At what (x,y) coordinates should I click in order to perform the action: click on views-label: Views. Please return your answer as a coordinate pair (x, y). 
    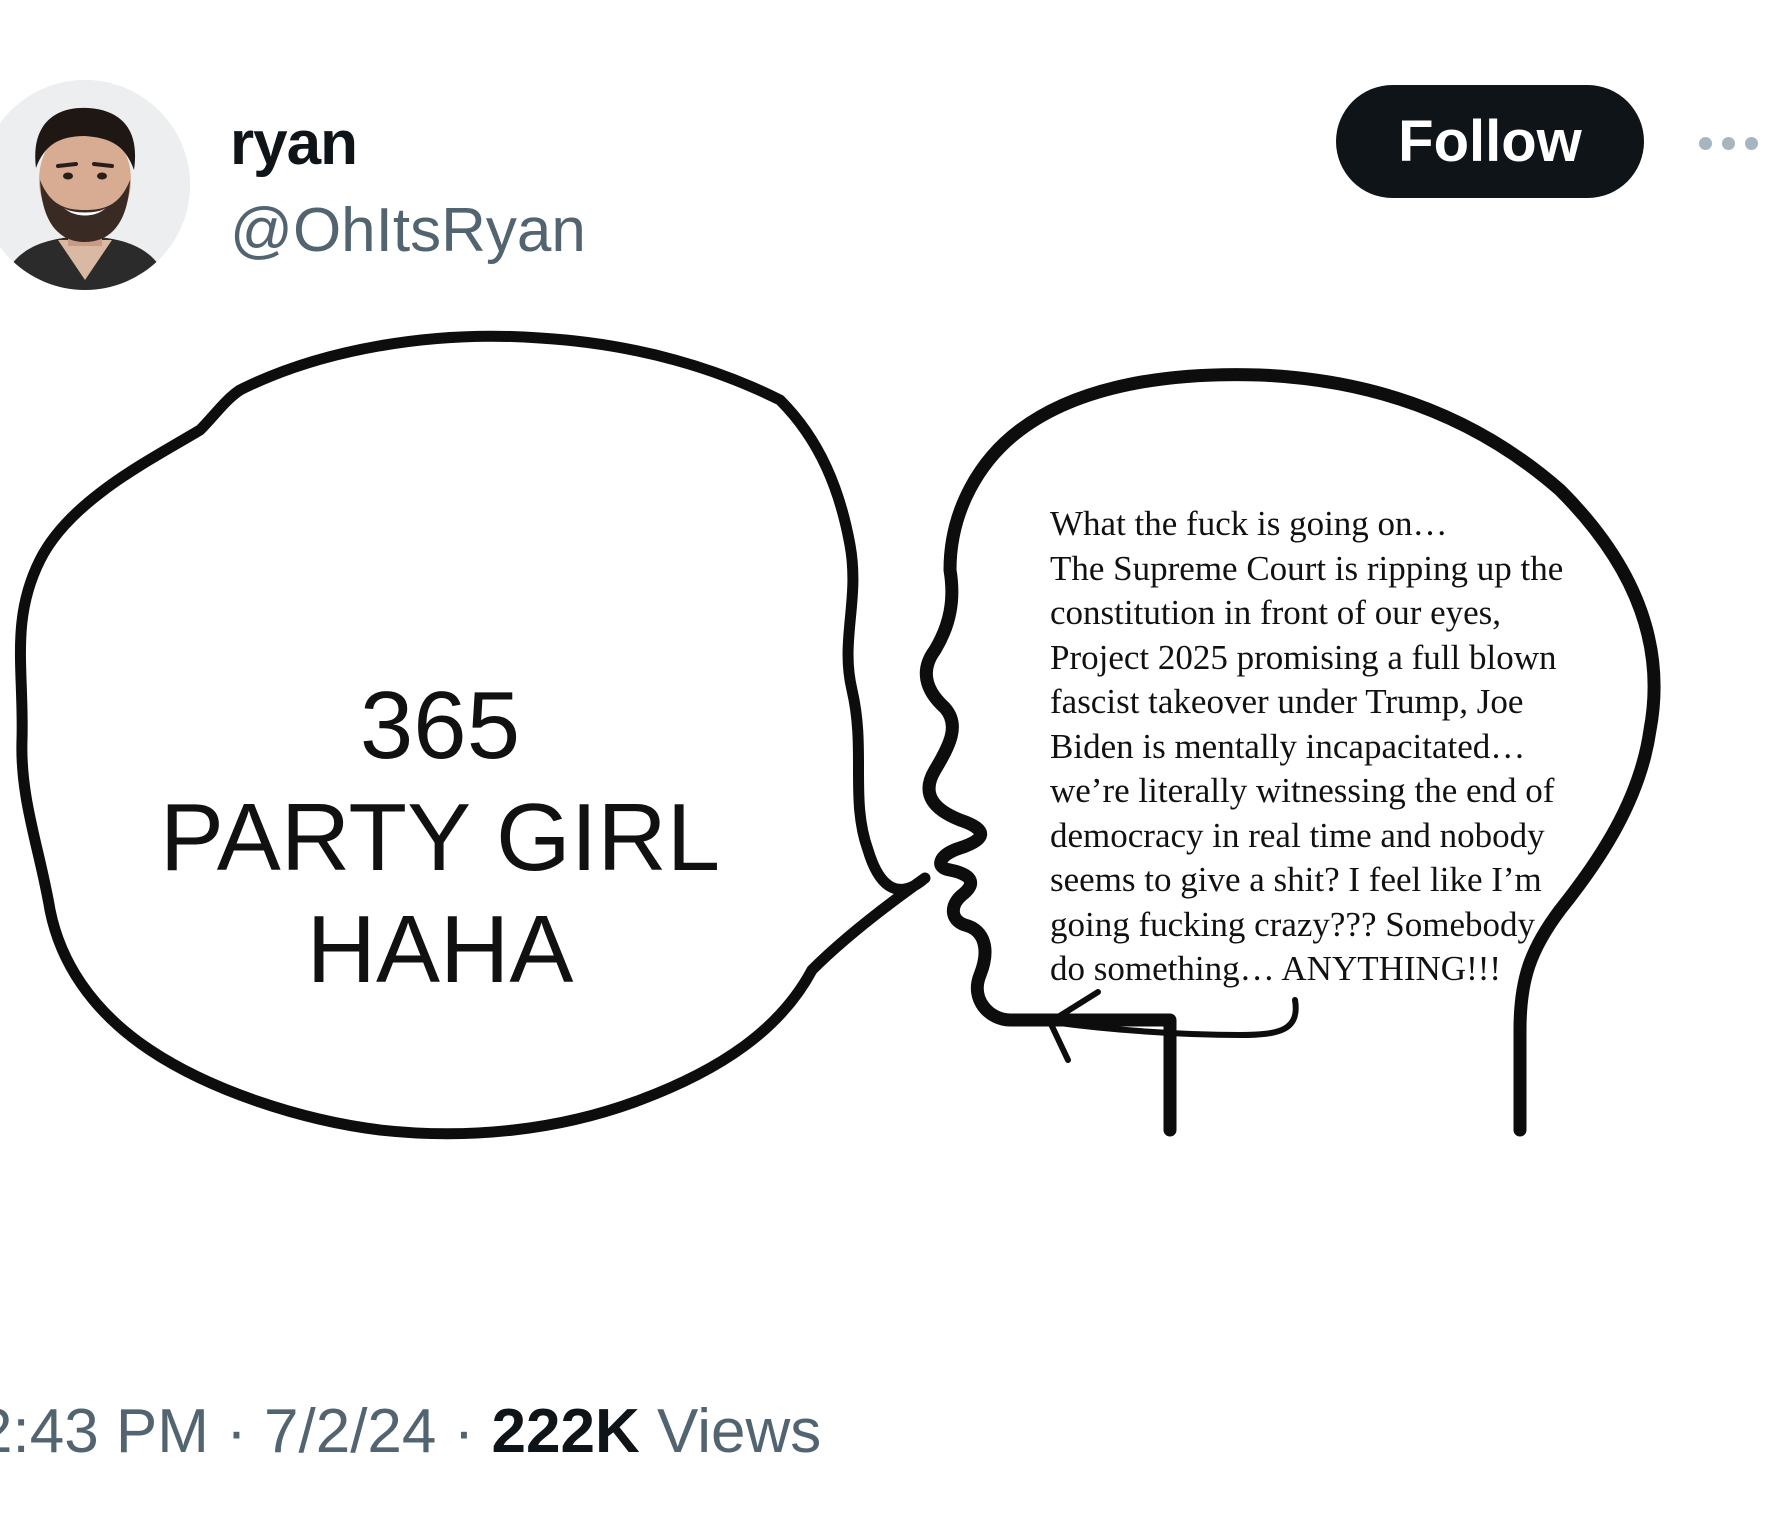
    Looking at the image, I should click on (730, 1431).